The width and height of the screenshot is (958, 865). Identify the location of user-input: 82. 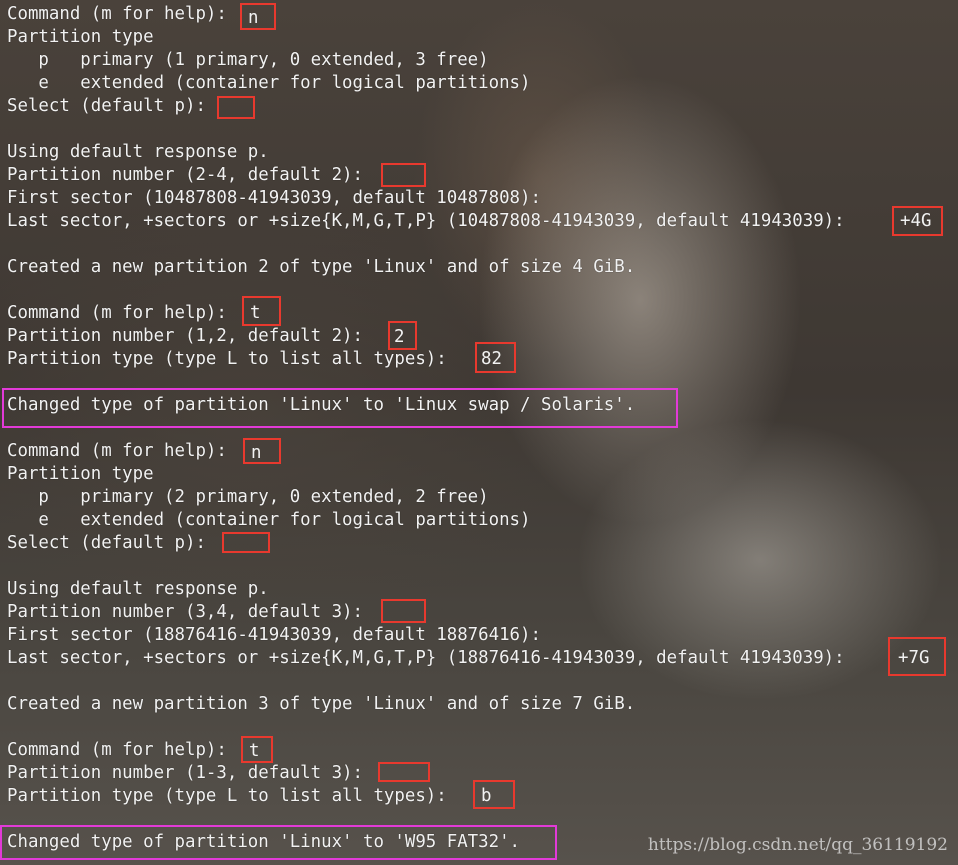
(491, 359).